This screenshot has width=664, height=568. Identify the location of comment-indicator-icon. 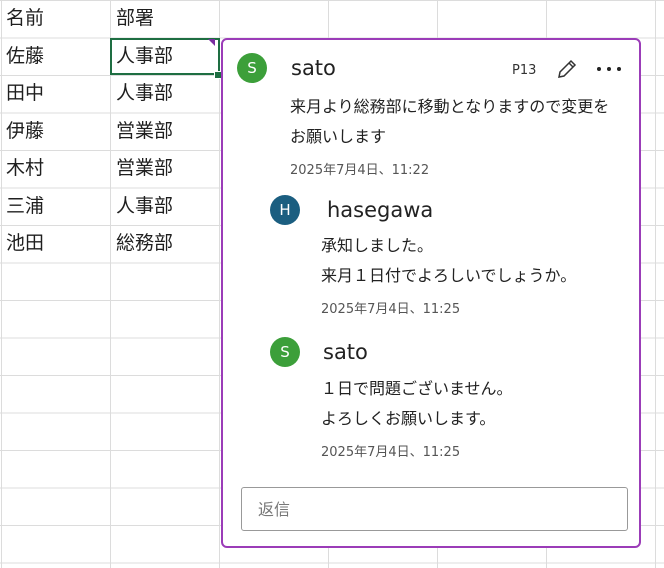
(211, 42).